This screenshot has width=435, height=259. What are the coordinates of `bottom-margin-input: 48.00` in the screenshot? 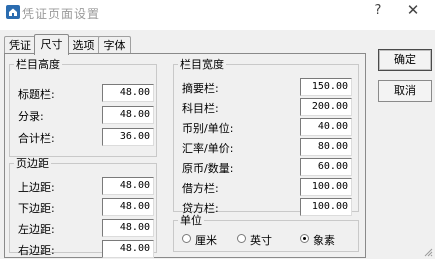 It's located at (128, 207).